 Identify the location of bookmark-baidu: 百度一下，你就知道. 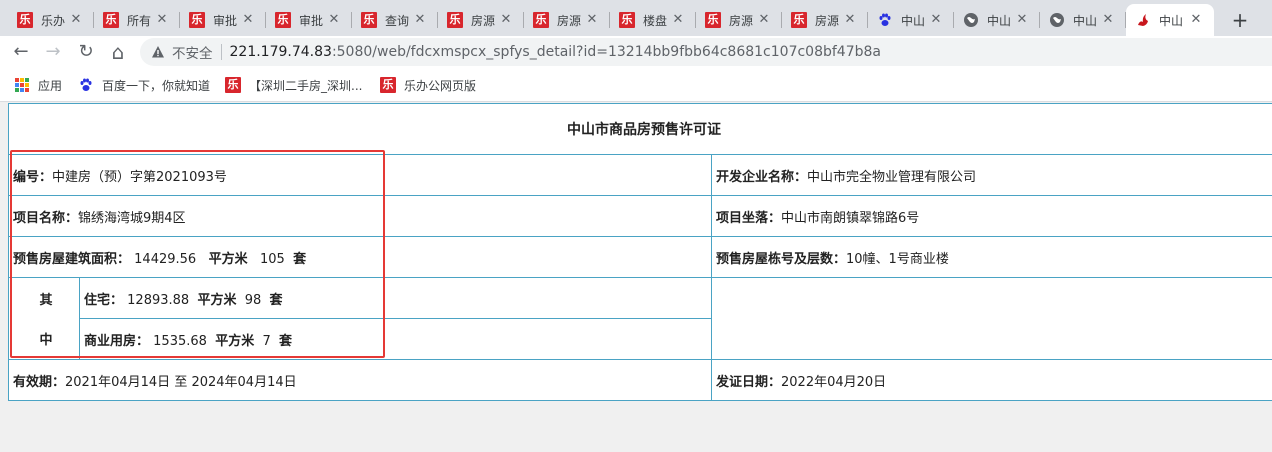
(144, 85).